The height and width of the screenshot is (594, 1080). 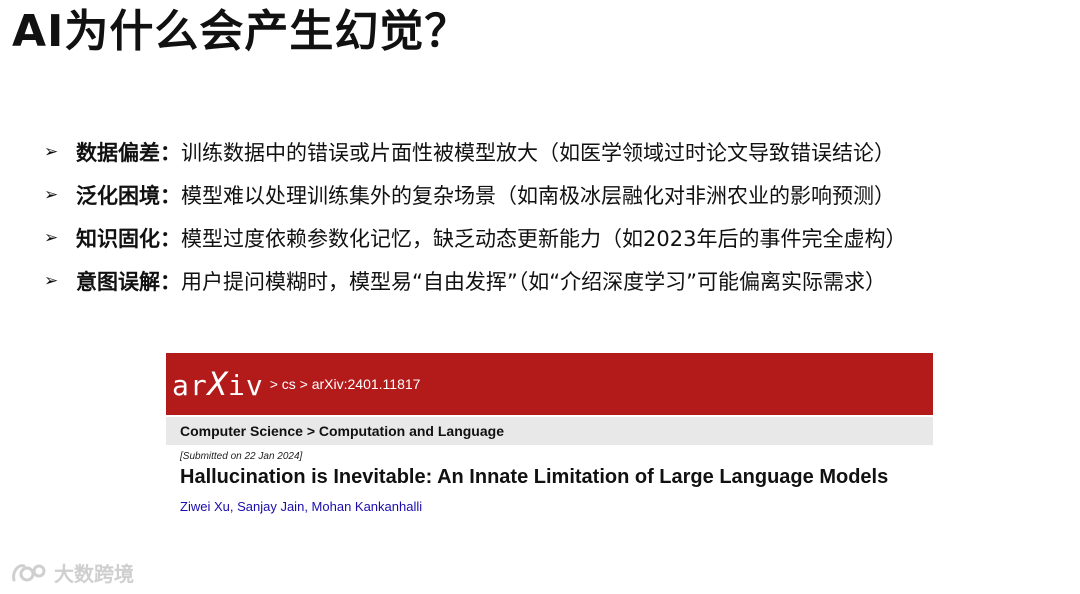 What do you see at coordinates (128, 195) in the screenshot?
I see `bullet-term: 泛化困境：` at bounding box center [128, 195].